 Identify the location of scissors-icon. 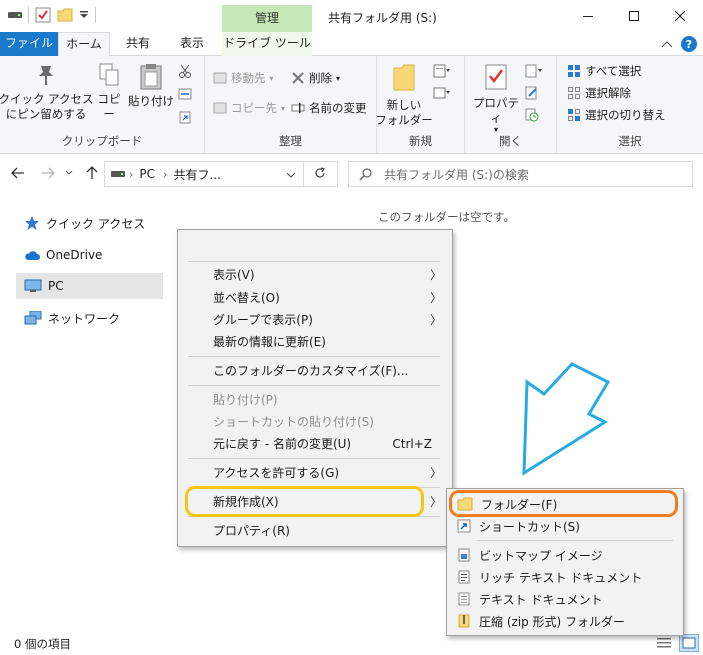
(185, 71).